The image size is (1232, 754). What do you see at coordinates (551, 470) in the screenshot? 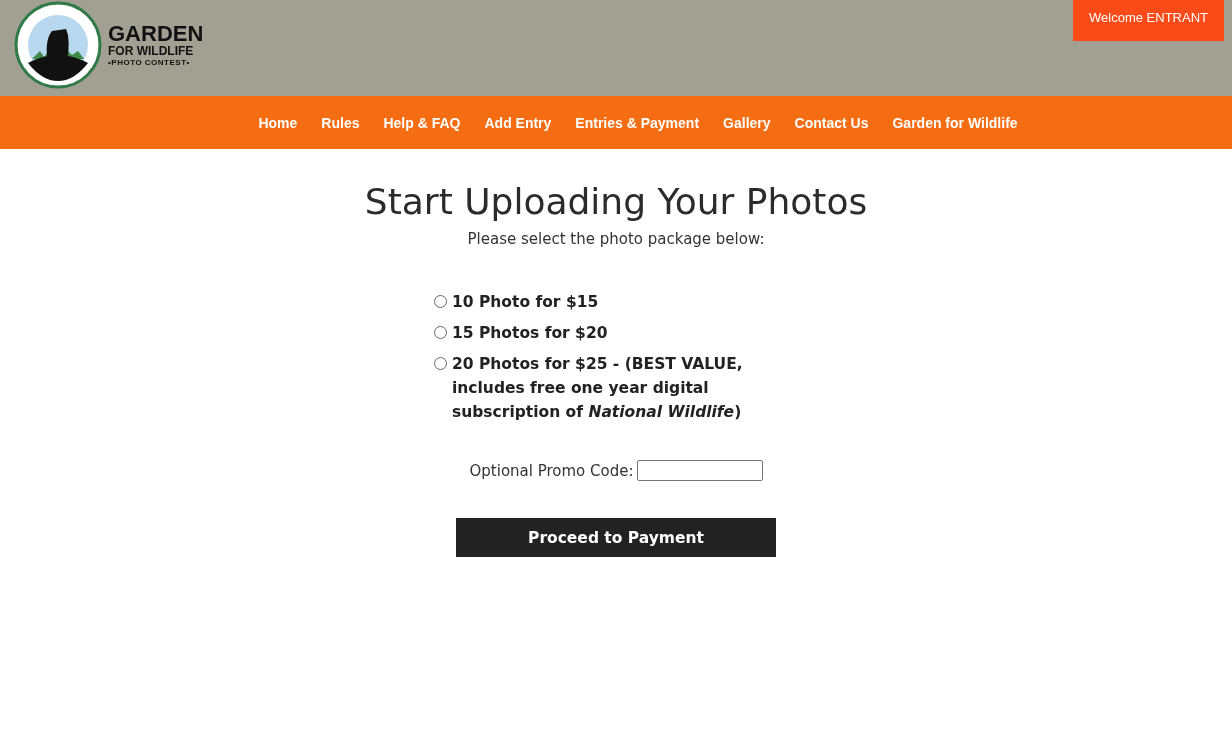
I see `promo-label: Optional Promo Code:` at bounding box center [551, 470].